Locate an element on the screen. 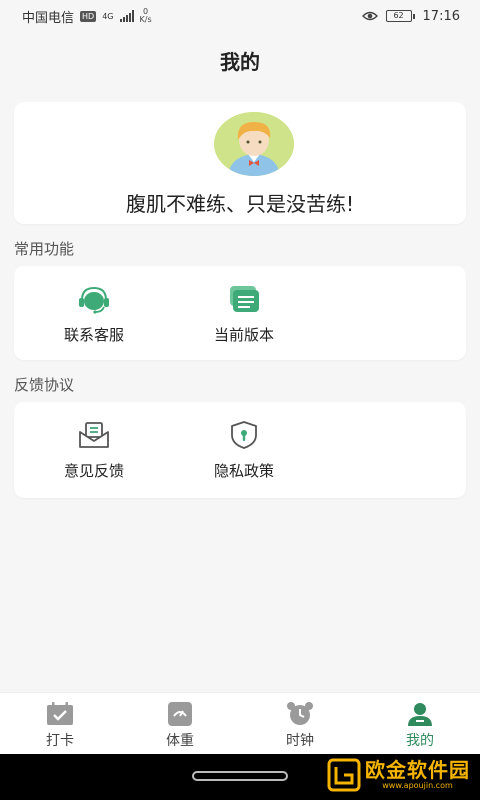 The height and width of the screenshot is (800, 480). home-gesture-bar is located at coordinates (240, 776).